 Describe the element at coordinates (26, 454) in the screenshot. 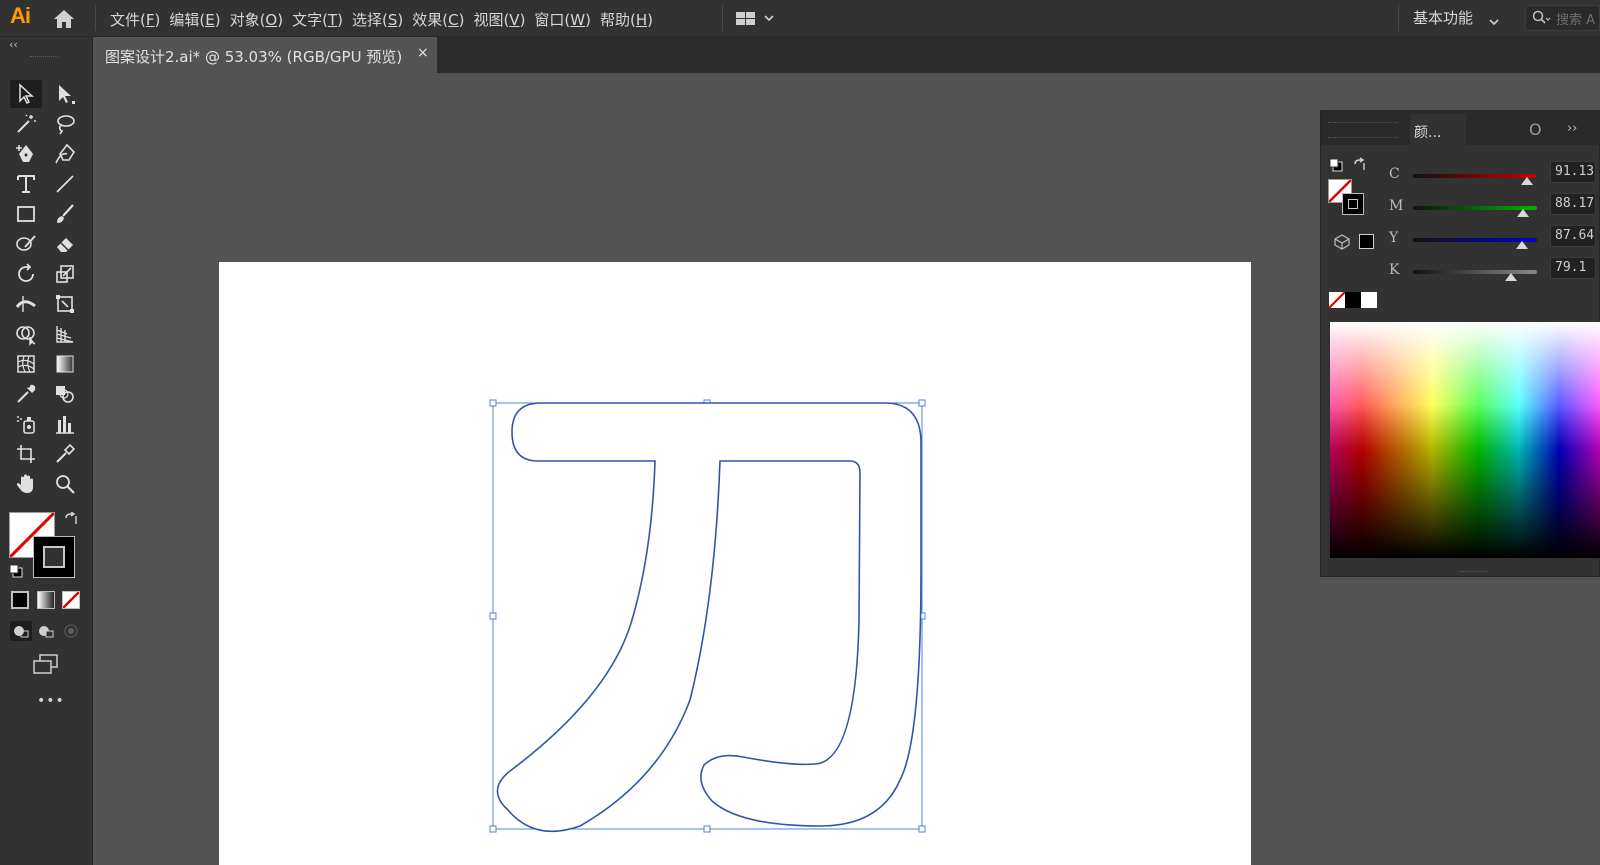

I see `artboard-tool-icon` at that location.